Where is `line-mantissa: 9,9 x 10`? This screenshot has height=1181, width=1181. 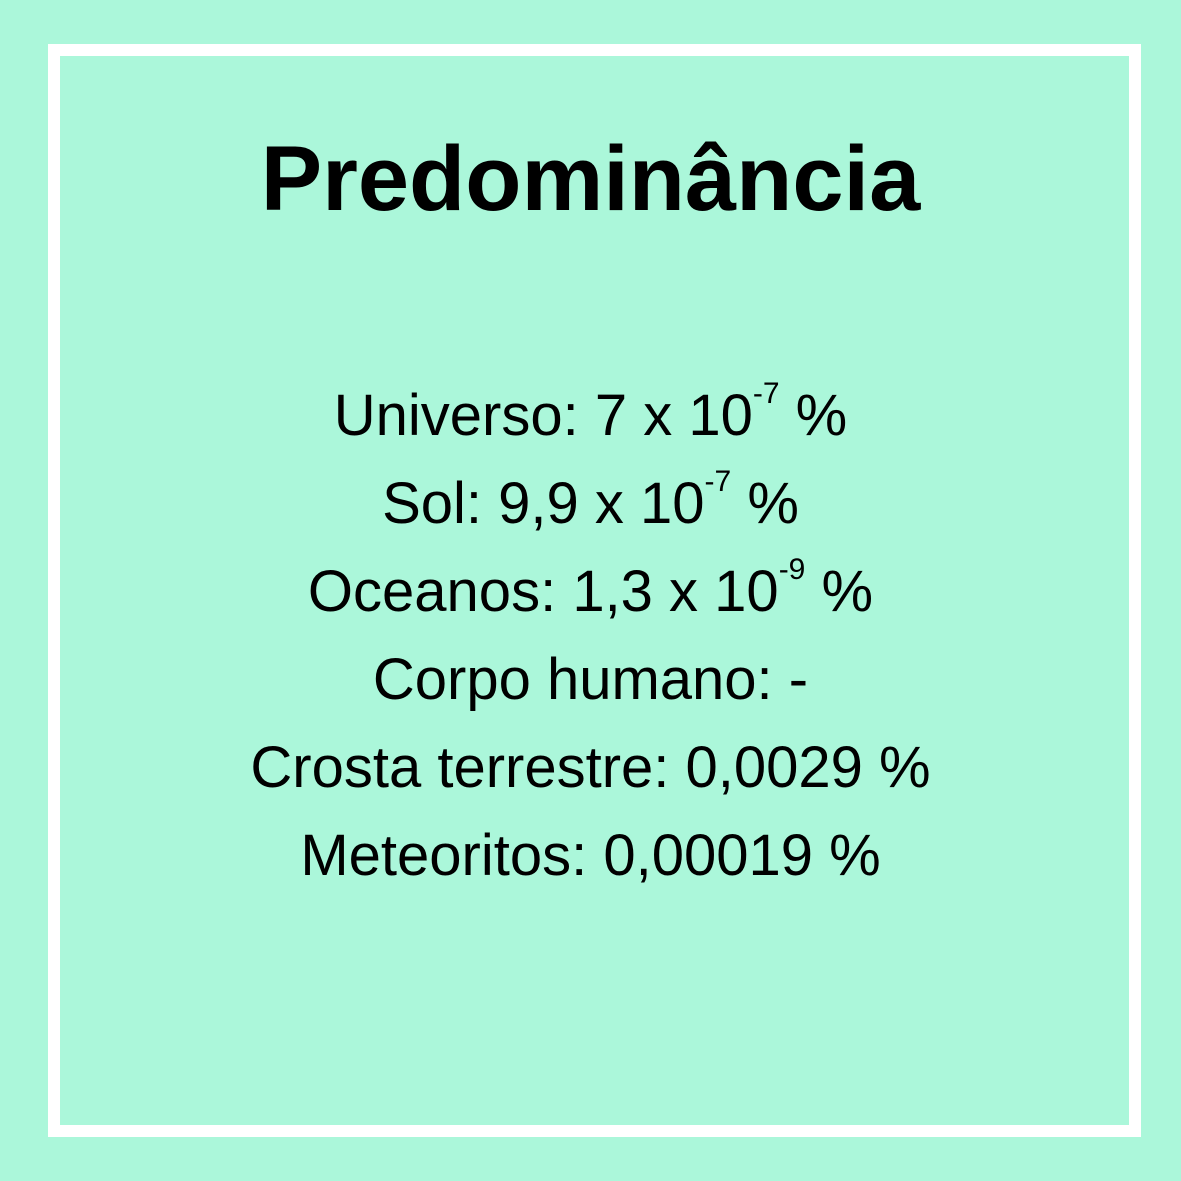
line-mantissa: 9,9 x 10 is located at coordinates (601, 503).